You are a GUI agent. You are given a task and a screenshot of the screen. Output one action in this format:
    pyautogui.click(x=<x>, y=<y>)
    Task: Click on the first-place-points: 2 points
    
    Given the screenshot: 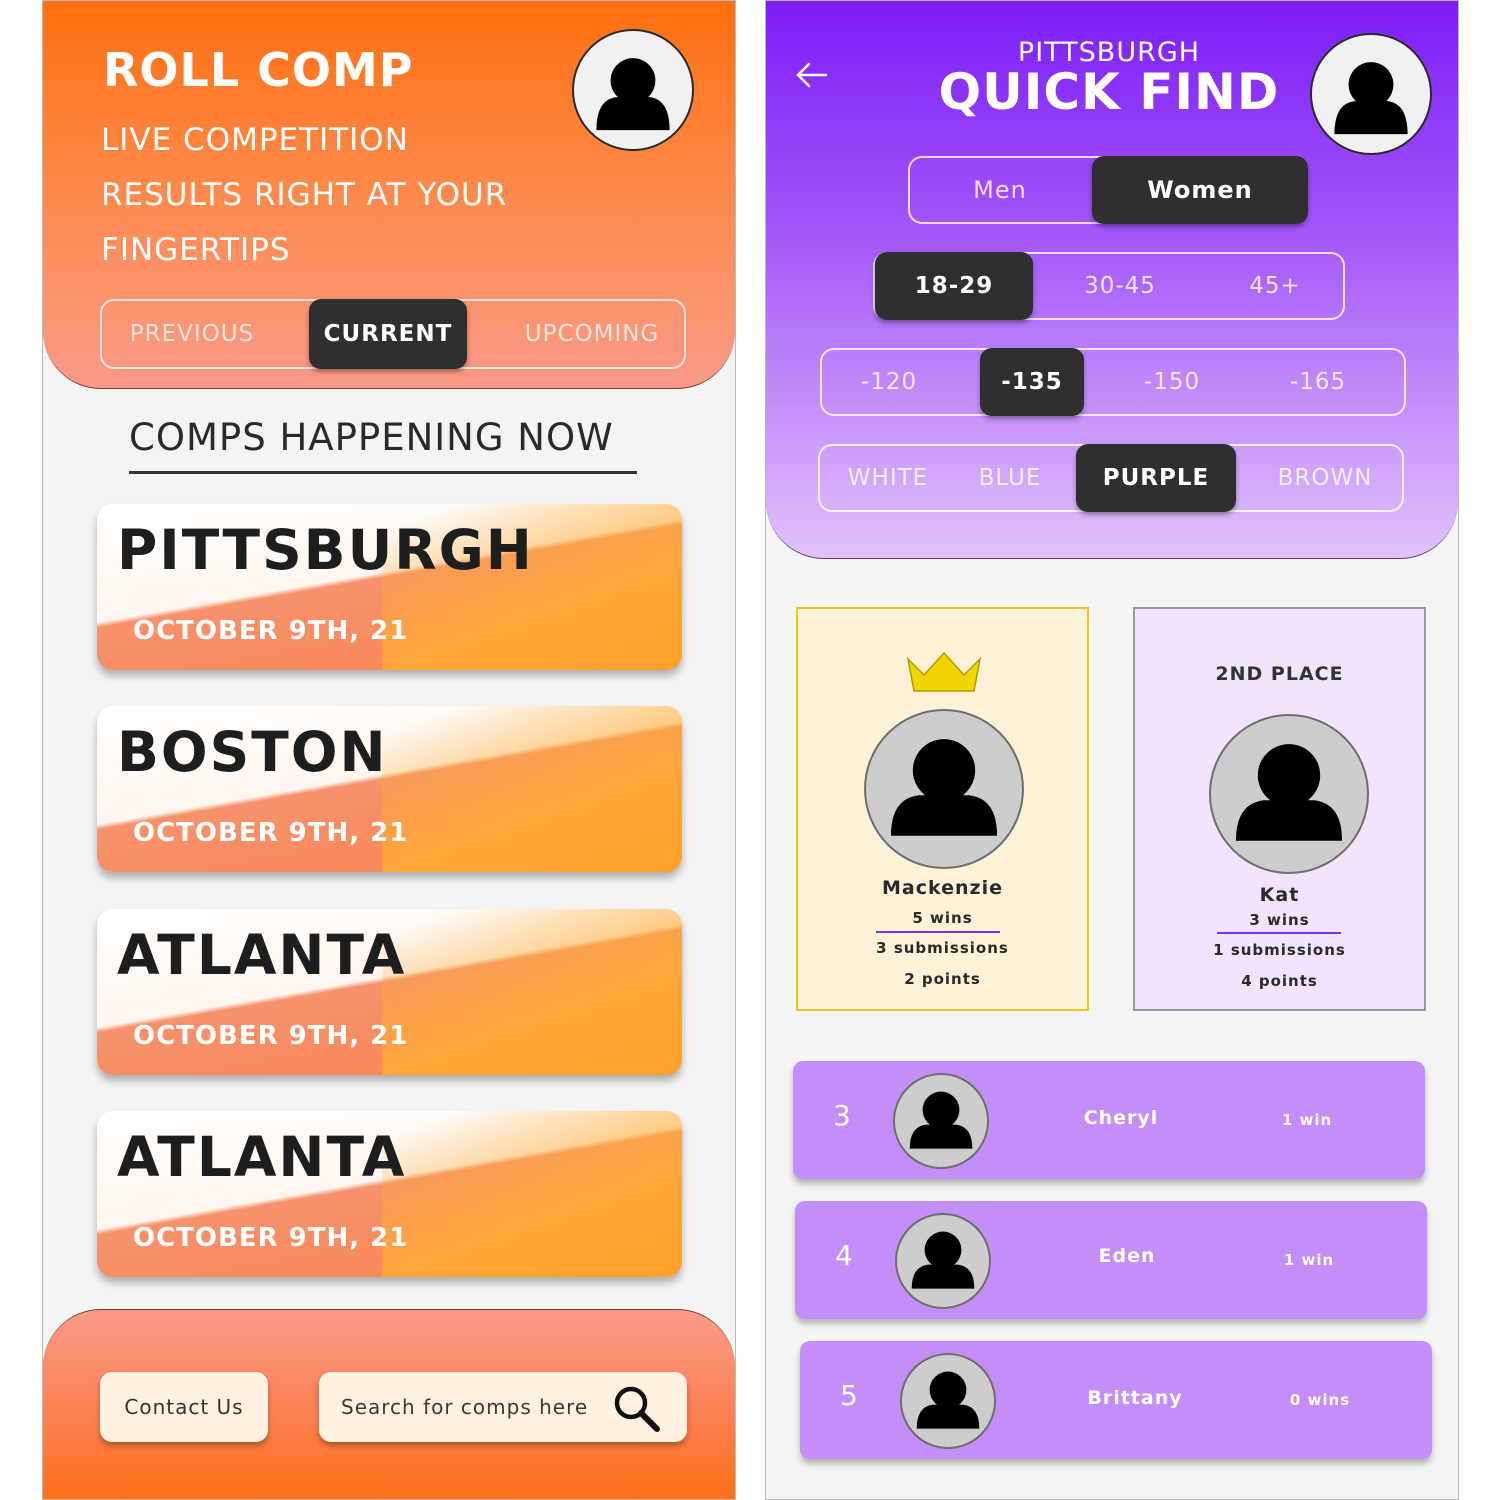 What is the action you would take?
    pyautogui.click(x=942, y=979)
    